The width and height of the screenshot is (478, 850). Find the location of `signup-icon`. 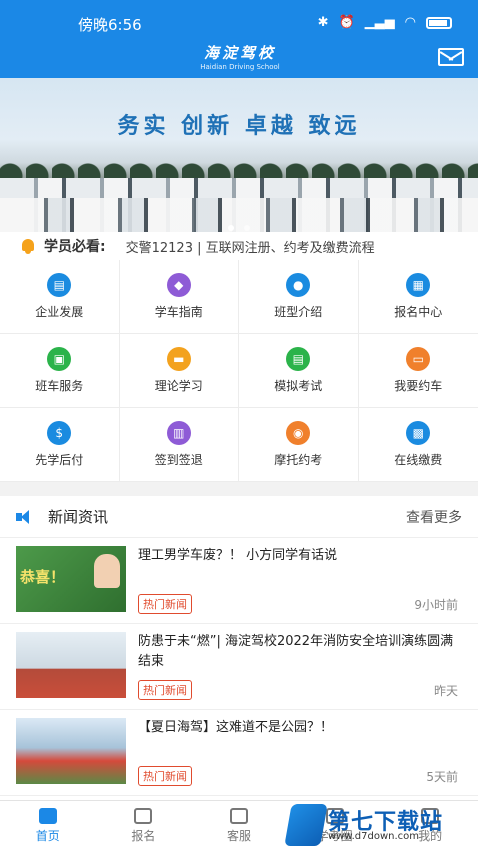

signup-icon is located at coordinates (143, 815).